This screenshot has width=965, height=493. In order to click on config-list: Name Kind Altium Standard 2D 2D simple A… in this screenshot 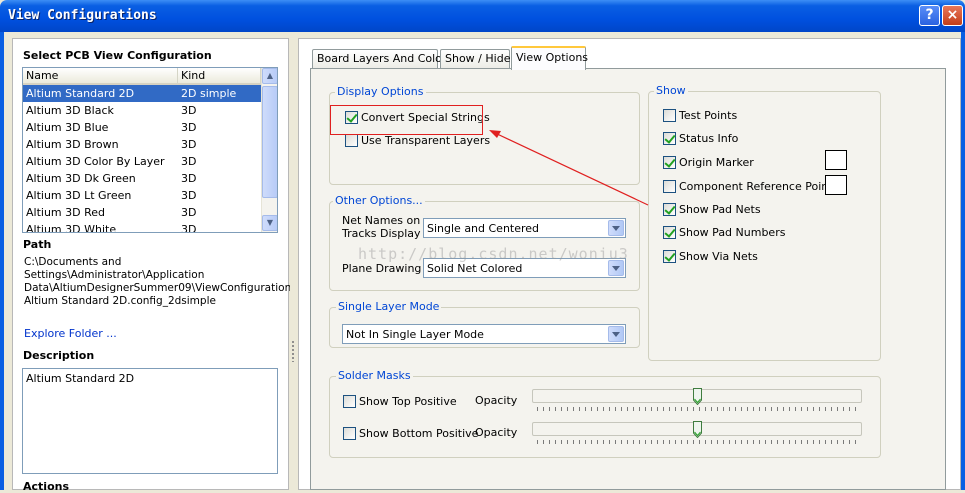, I will do `click(150, 150)`.